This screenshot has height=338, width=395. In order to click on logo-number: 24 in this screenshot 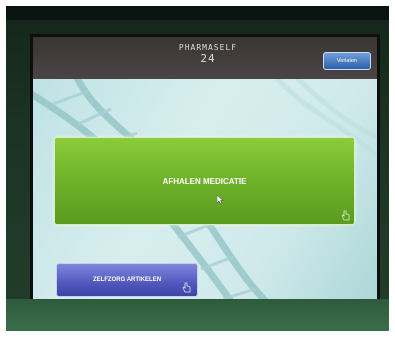, I will do `click(208, 58)`.